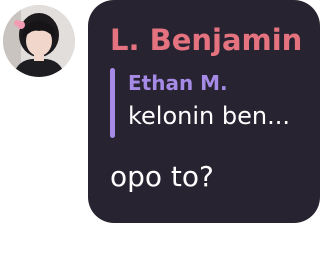 This screenshot has height=271, width=320. Describe the element at coordinates (162, 176) in the screenshot. I see `message-text: opo to?` at that location.